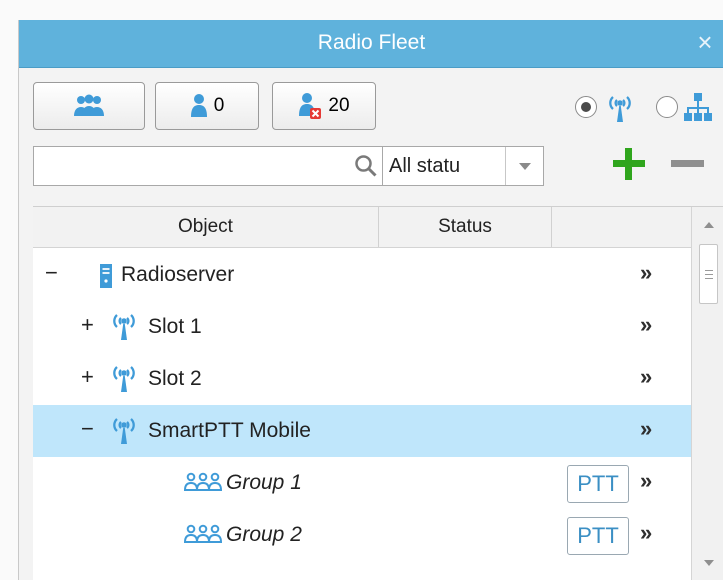 The image size is (723, 580). I want to click on column-header-object: Object, so click(205, 227).